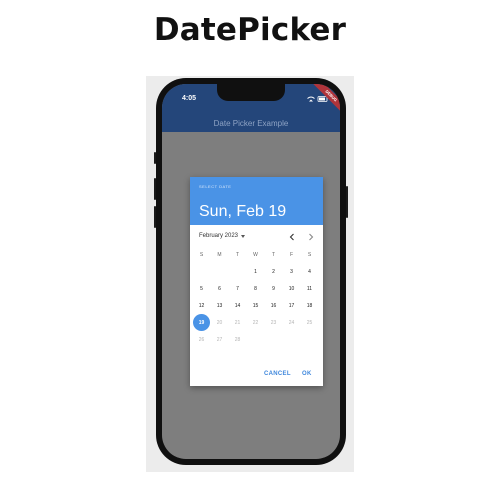  What do you see at coordinates (255, 288) in the screenshot?
I see `day-cell: 8` at bounding box center [255, 288].